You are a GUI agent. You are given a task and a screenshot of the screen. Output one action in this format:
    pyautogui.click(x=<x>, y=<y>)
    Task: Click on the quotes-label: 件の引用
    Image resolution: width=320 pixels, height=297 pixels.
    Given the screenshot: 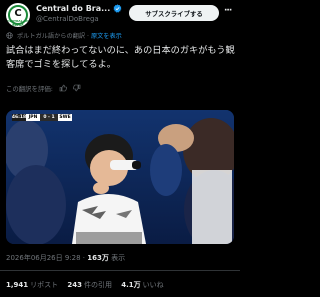 What is the action you would take?
    pyautogui.click(x=98, y=285)
    